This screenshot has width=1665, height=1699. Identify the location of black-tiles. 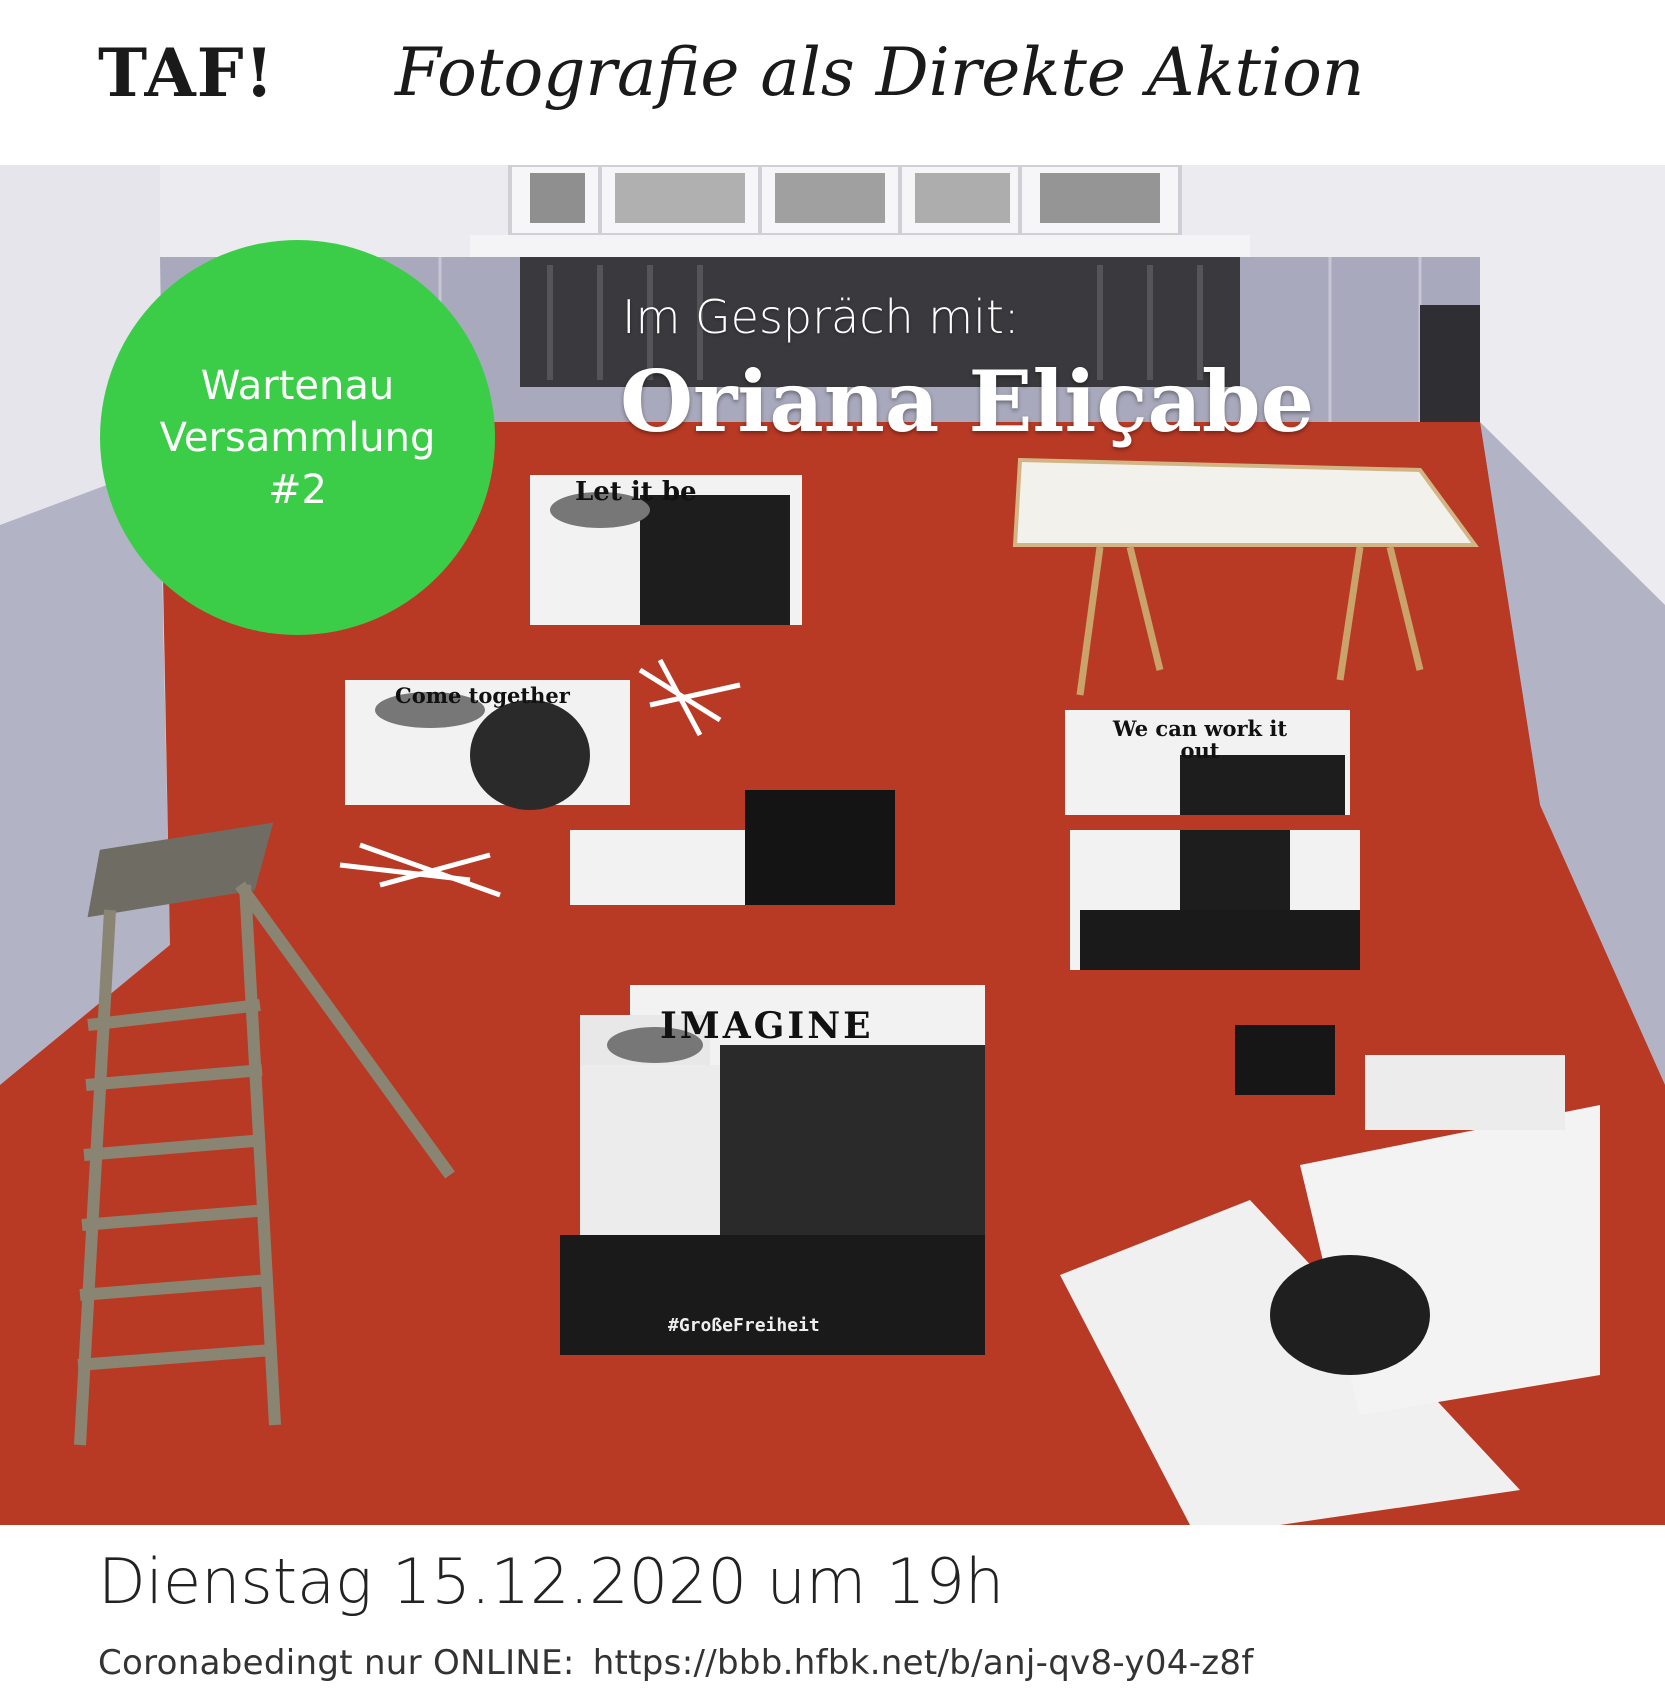
(820, 847).